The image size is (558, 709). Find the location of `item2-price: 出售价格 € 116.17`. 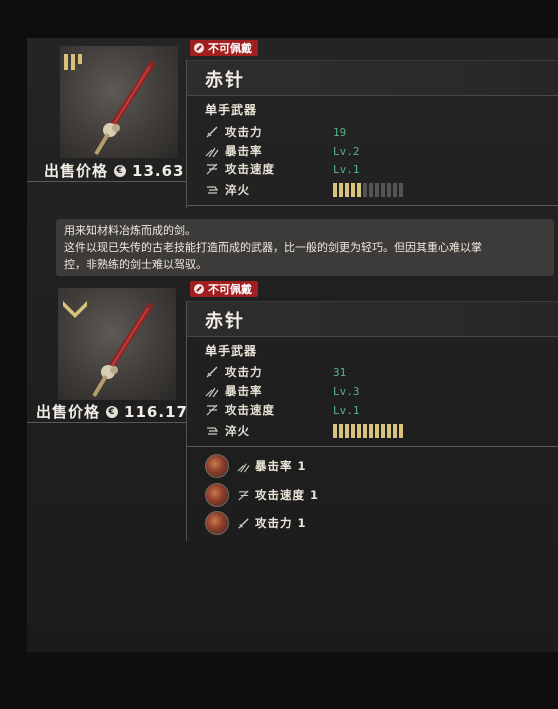

item2-price: 出售价格 € 116.17 is located at coordinates (112, 411).